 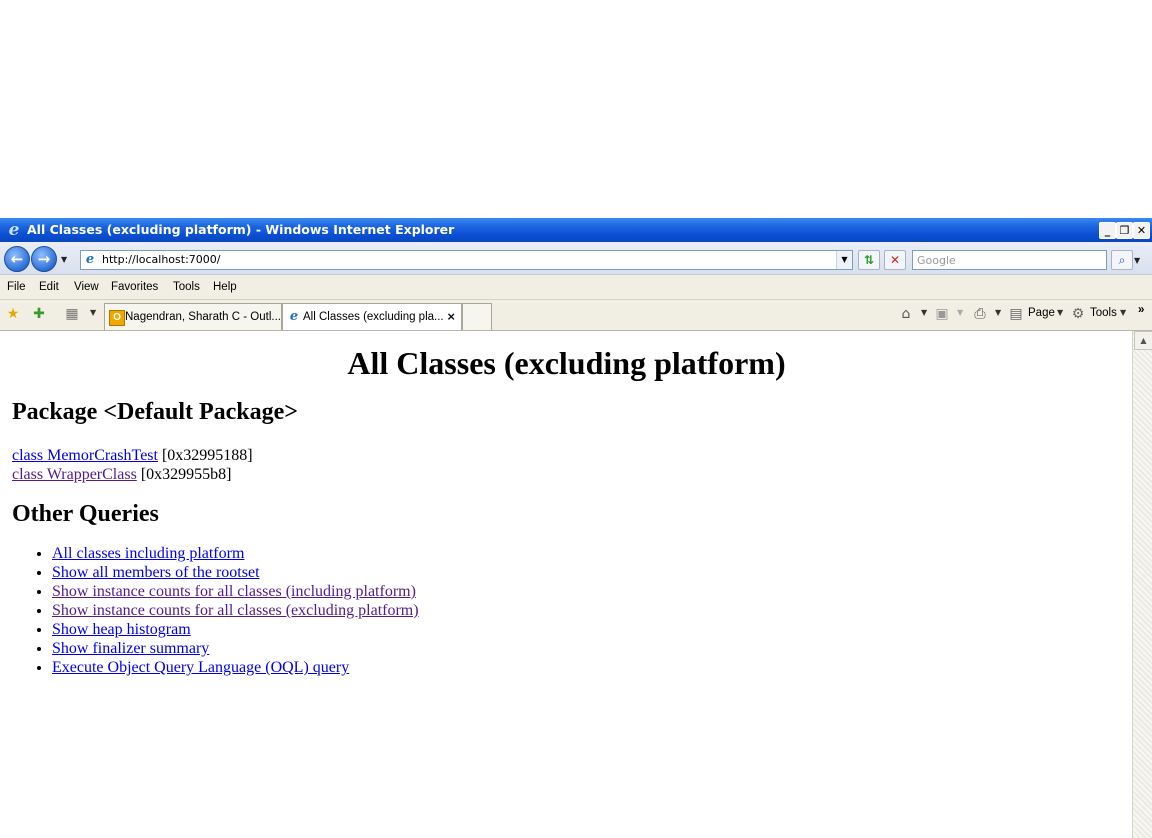 I want to click on search-placeholder: Google, so click(x=936, y=260).